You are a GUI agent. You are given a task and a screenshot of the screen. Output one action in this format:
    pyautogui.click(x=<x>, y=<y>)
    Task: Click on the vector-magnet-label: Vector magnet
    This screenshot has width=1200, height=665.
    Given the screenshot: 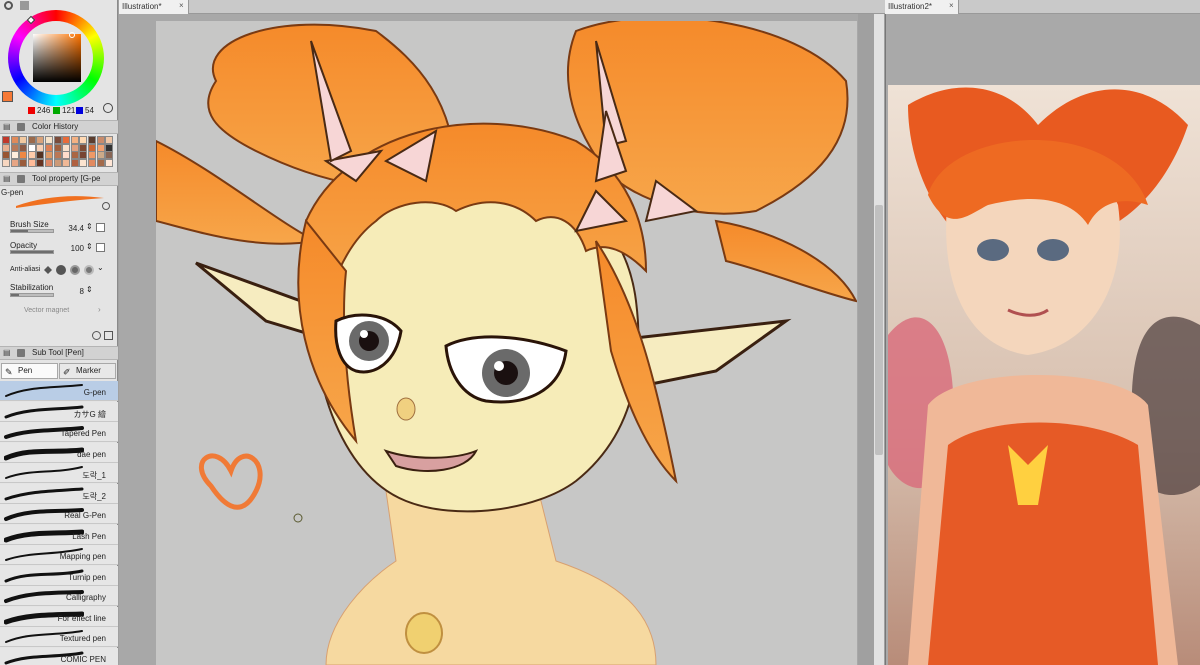 What is the action you would take?
    pyautogui.click(x=47, y=310)
    